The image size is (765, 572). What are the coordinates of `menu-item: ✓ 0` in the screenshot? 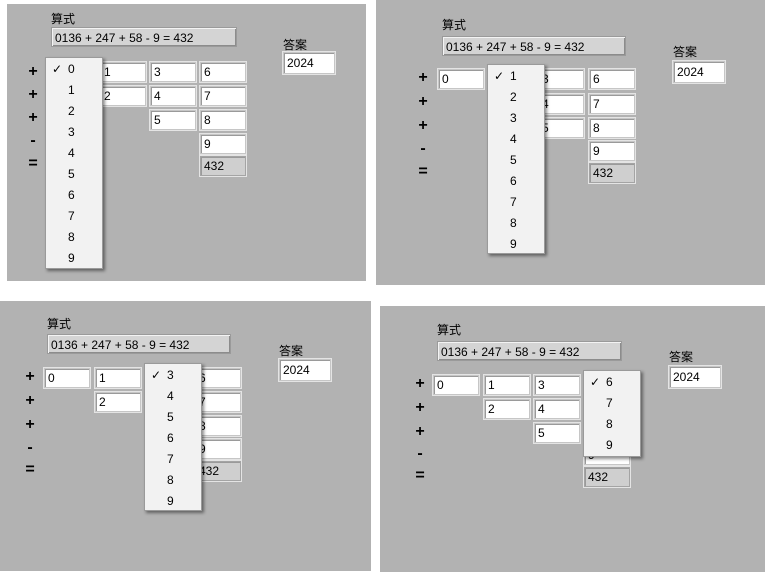 It's located at (74, 69).